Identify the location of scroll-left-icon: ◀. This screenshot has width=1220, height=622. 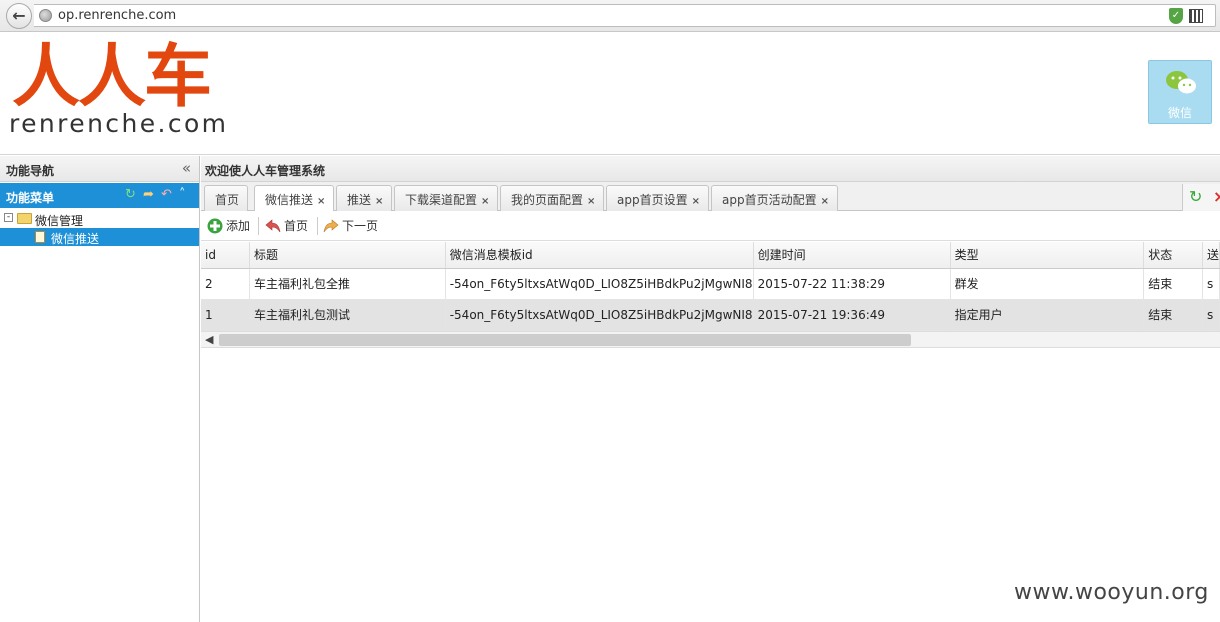
(209, 339).